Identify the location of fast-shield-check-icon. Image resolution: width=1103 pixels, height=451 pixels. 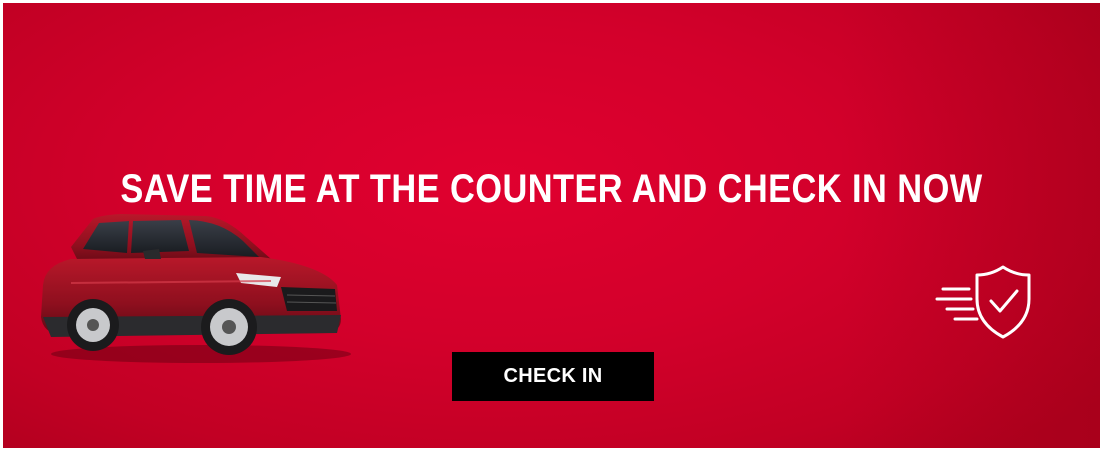
(983, 302).